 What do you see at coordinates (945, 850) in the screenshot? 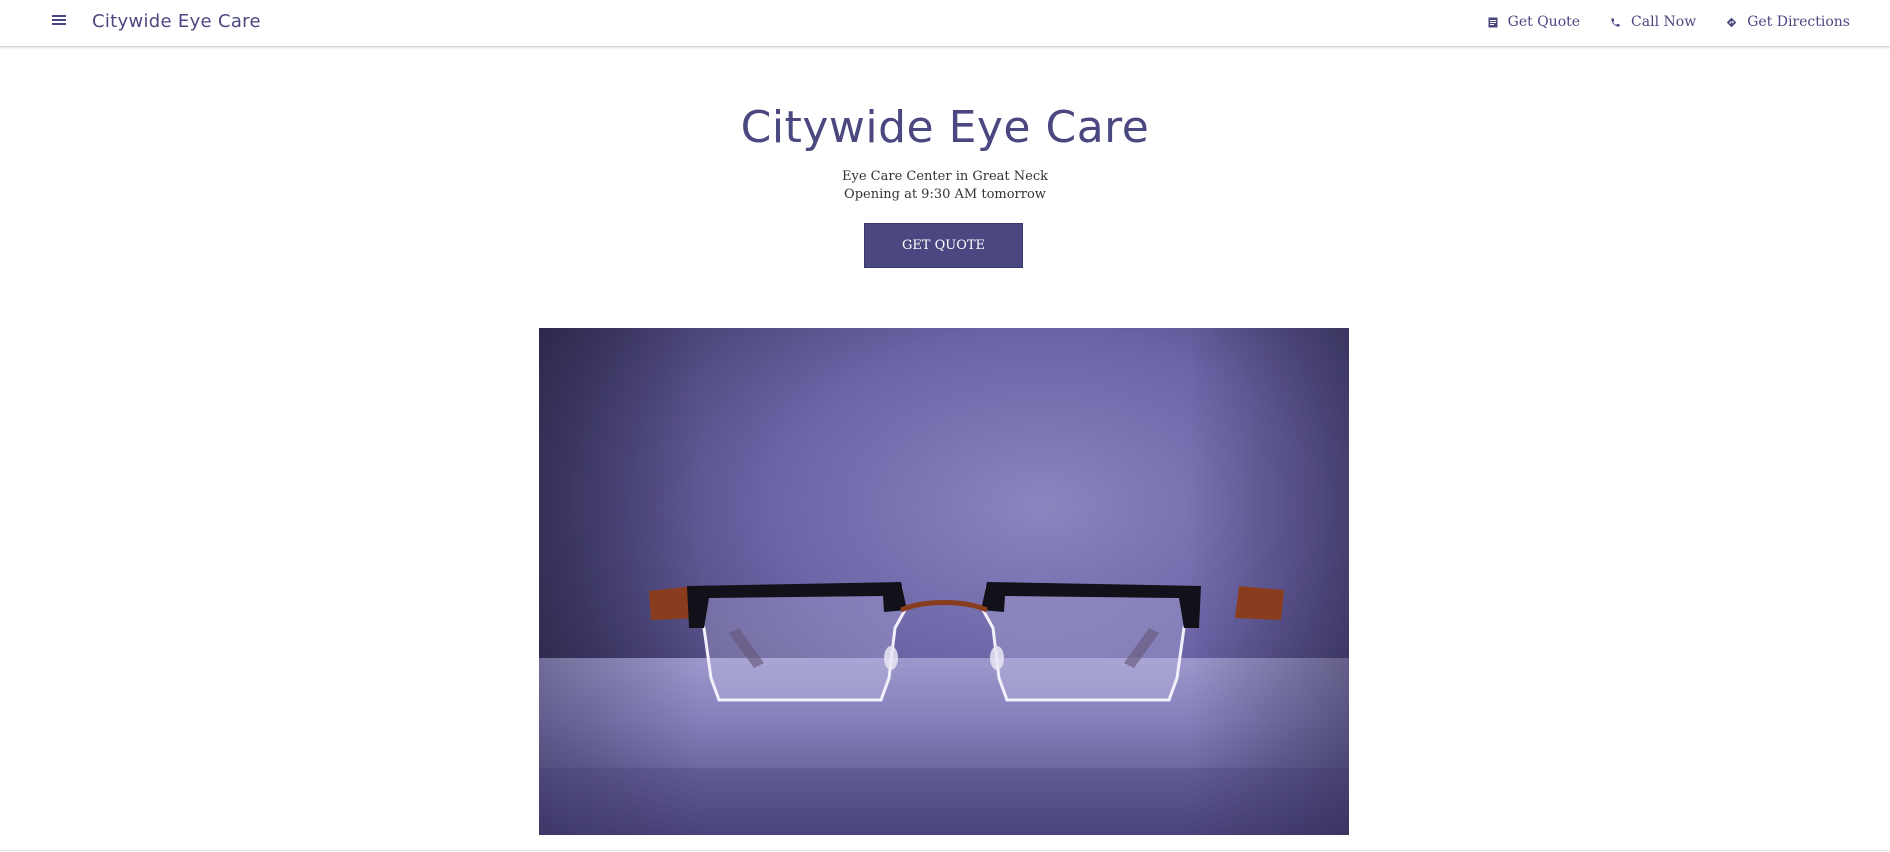
I see `page-divider` at bounding box center [945, 850].